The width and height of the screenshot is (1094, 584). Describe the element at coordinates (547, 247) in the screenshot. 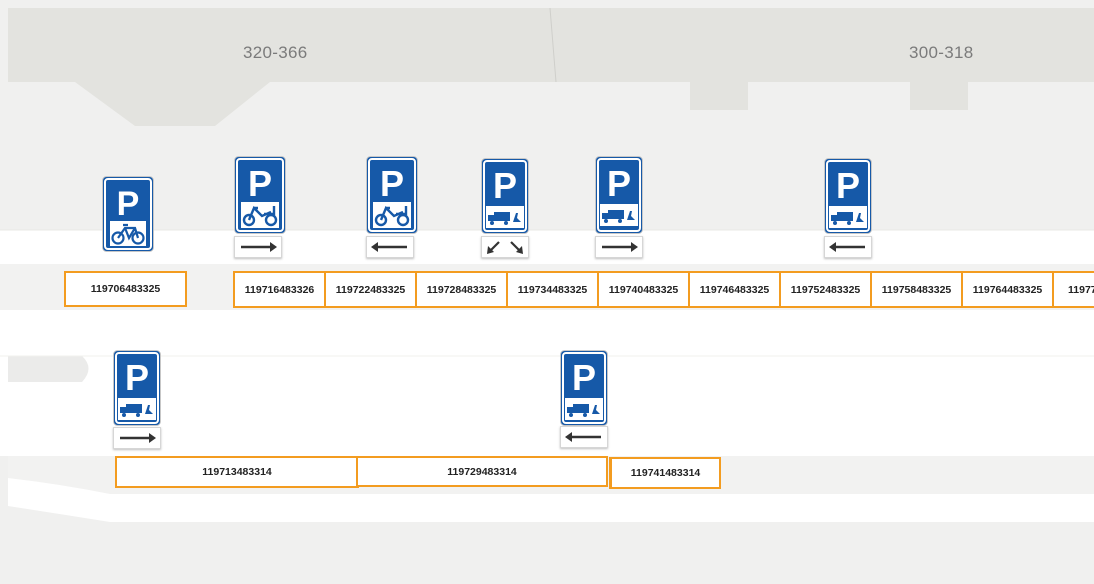

I see `street-upper` at that location.